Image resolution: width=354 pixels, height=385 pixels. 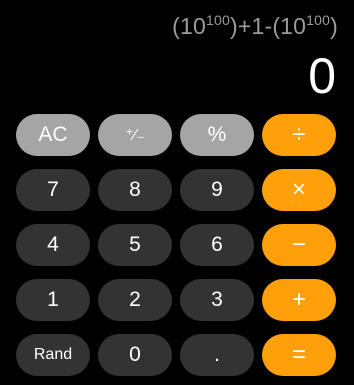 I want to click on subtract-button: −, so click(x=299, y=245).